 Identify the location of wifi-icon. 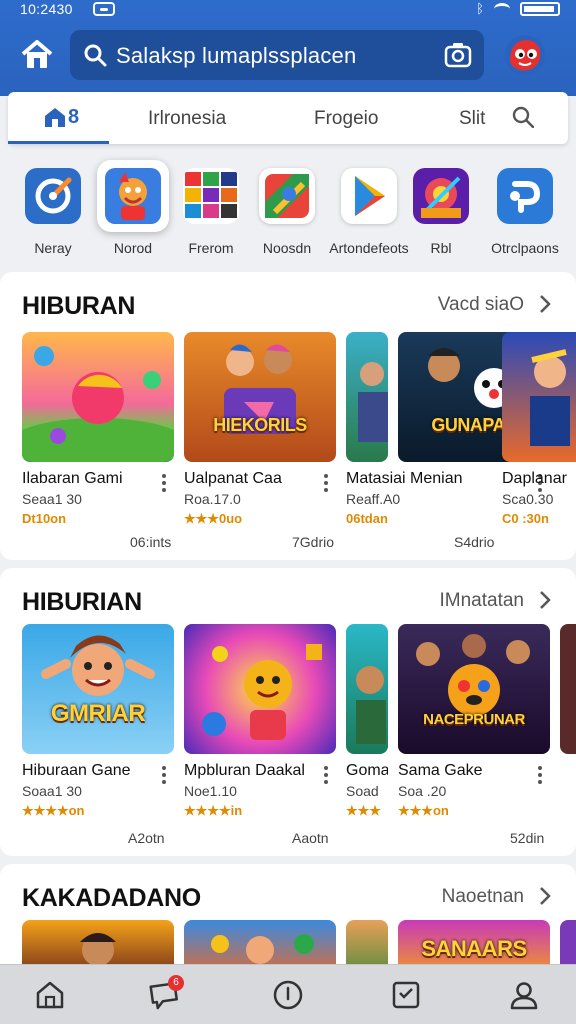
(502, 8).